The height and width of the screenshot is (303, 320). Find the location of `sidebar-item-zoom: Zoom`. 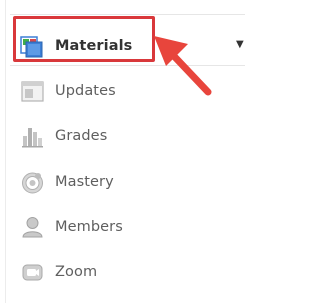

sidebar-item-zoom: Zoom is located at coordinates (58, 272).